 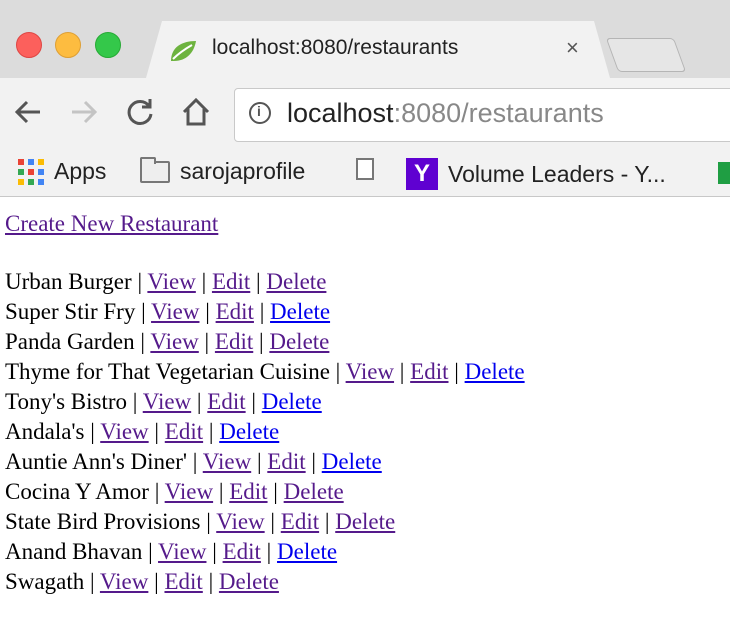 What do you see at coordinates (108, 45) in the screenshot?
I see `maximize-window-button` at bounding box center [108, 45].